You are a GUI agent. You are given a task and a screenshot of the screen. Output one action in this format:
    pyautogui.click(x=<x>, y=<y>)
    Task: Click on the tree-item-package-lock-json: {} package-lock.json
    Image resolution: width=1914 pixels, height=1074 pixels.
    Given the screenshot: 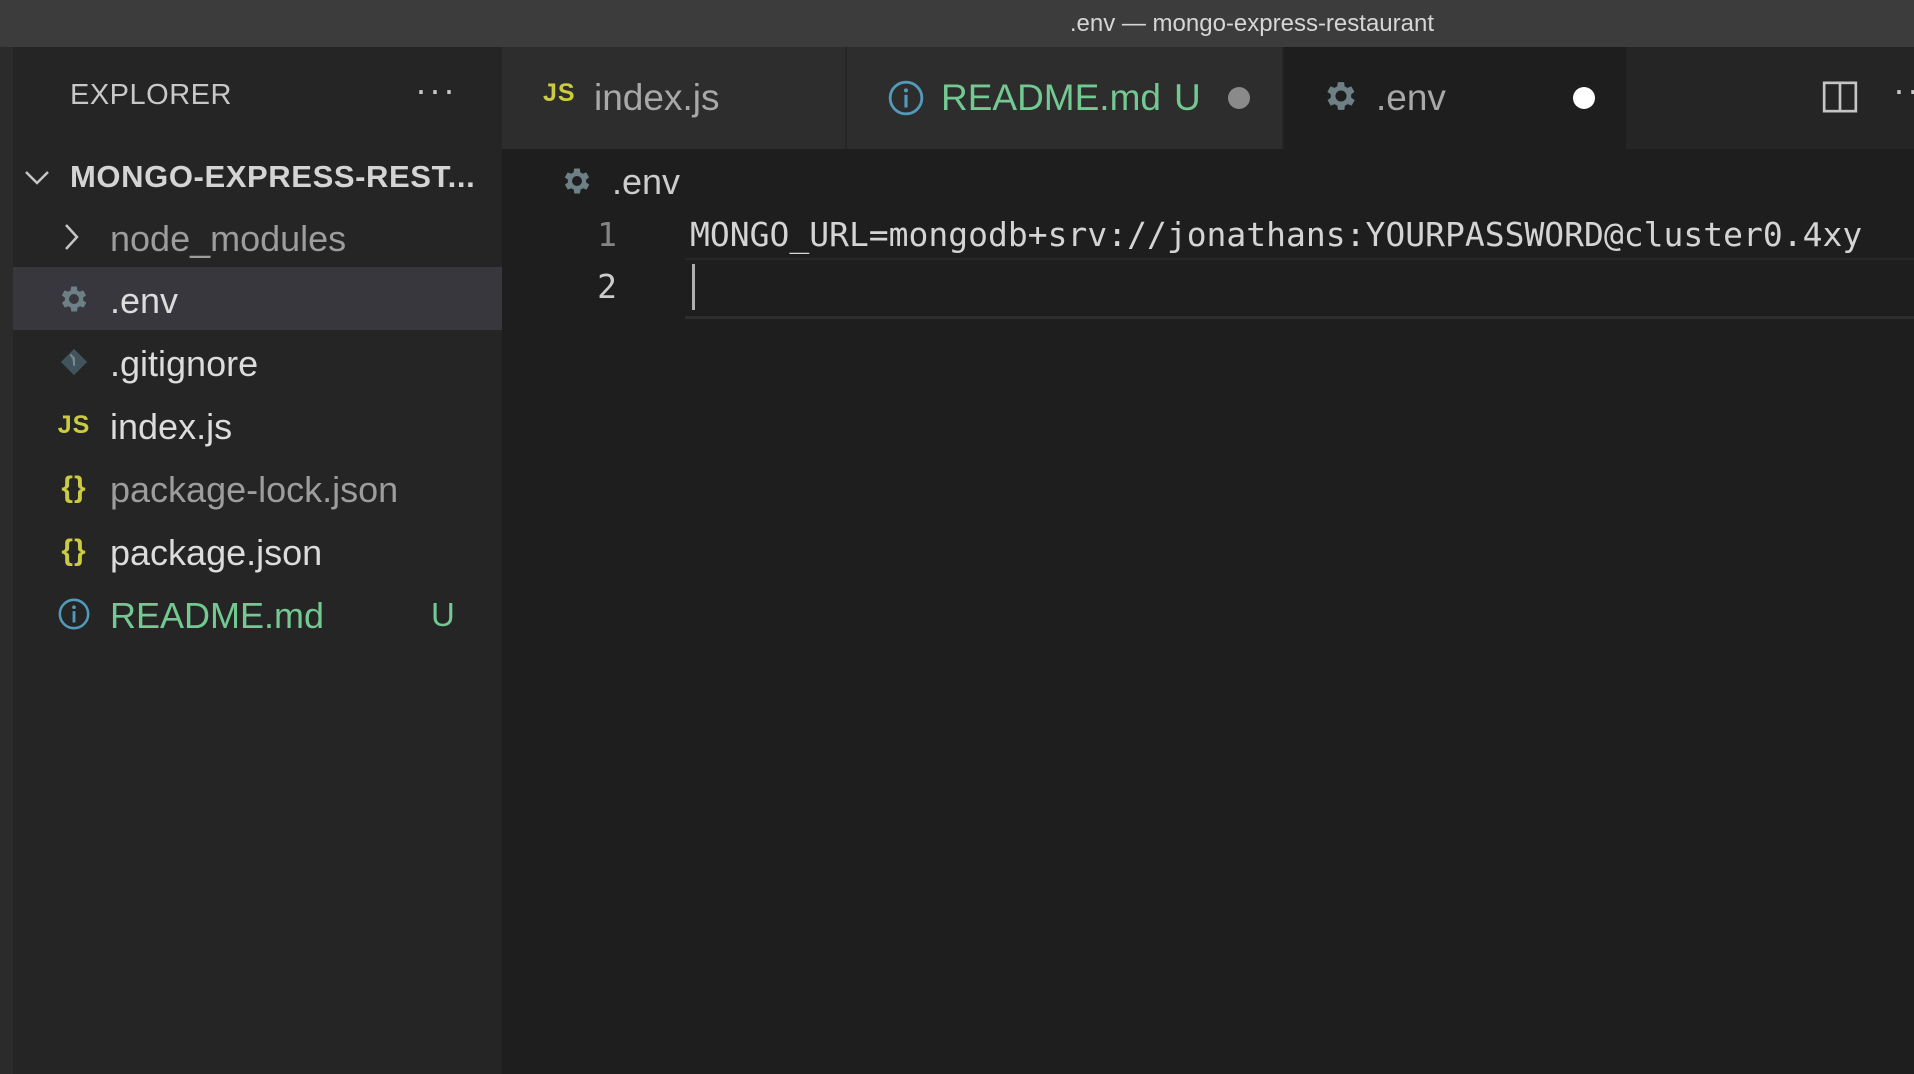 What is the action you would take?
    pyautogui.click(x=257, y=487)
    